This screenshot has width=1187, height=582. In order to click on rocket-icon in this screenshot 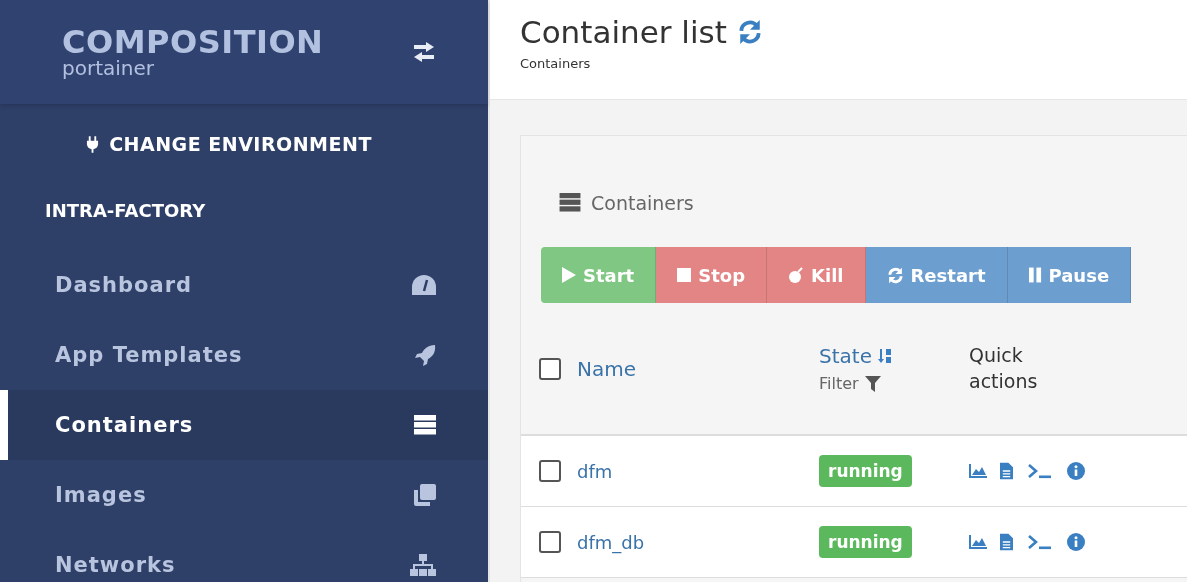, I will do `click(425, 355)`.